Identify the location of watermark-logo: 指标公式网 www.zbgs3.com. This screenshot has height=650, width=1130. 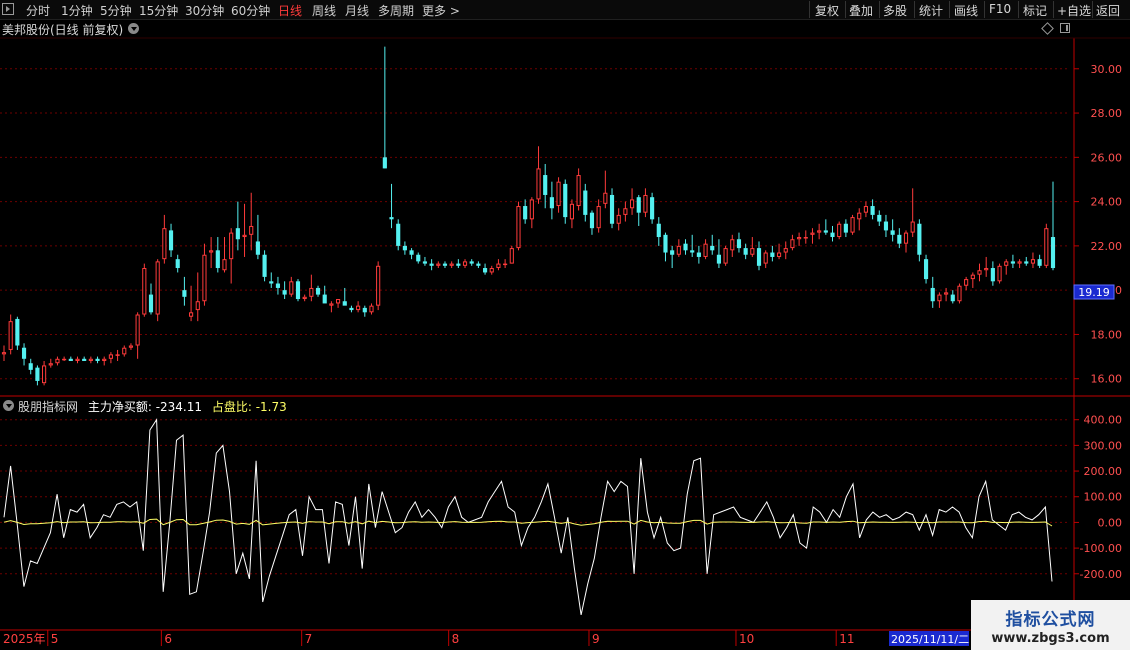
(1050, 625).